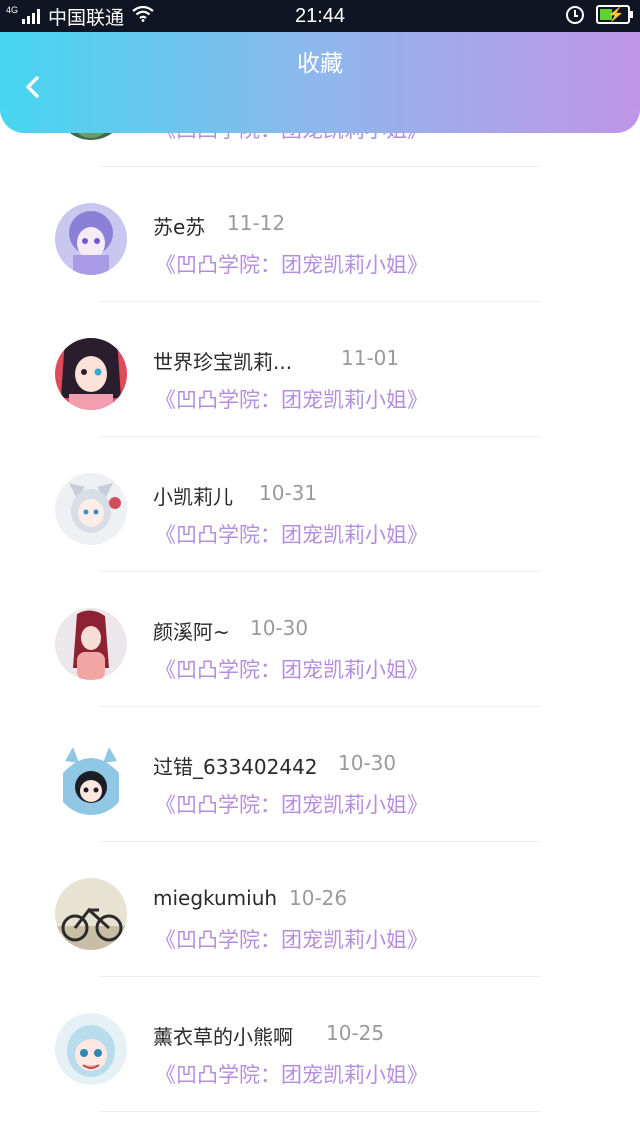 The height and width of the screenshot is (1138, 640). Describe the element at coordinates (320, 639) in the screenshot. I see `favorite-item: 颜溪阿~ 10-30 《凹凸学院：团宠凯莉小姐》` at that location.